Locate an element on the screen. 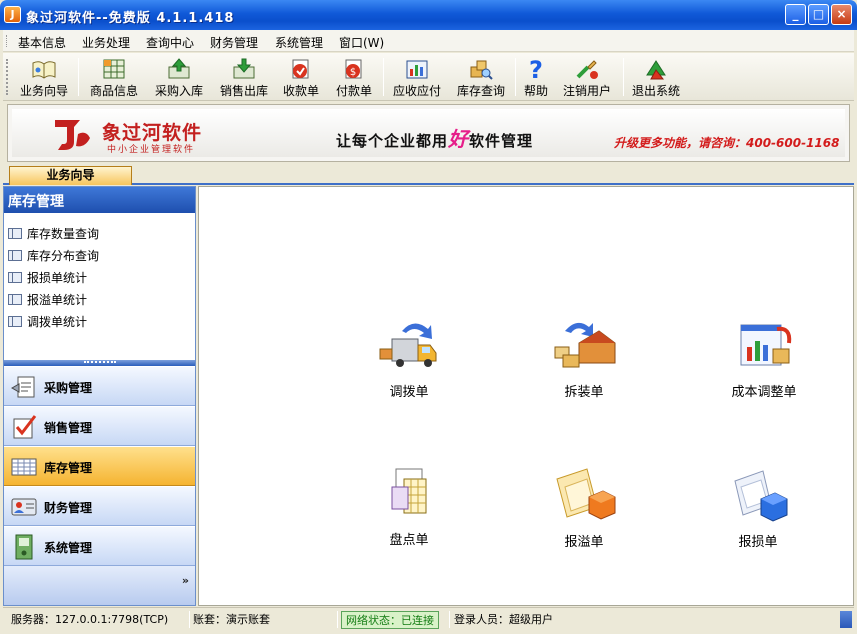  func-cost-adjustment: 成本调整单 is located at coordinates (764, 358).